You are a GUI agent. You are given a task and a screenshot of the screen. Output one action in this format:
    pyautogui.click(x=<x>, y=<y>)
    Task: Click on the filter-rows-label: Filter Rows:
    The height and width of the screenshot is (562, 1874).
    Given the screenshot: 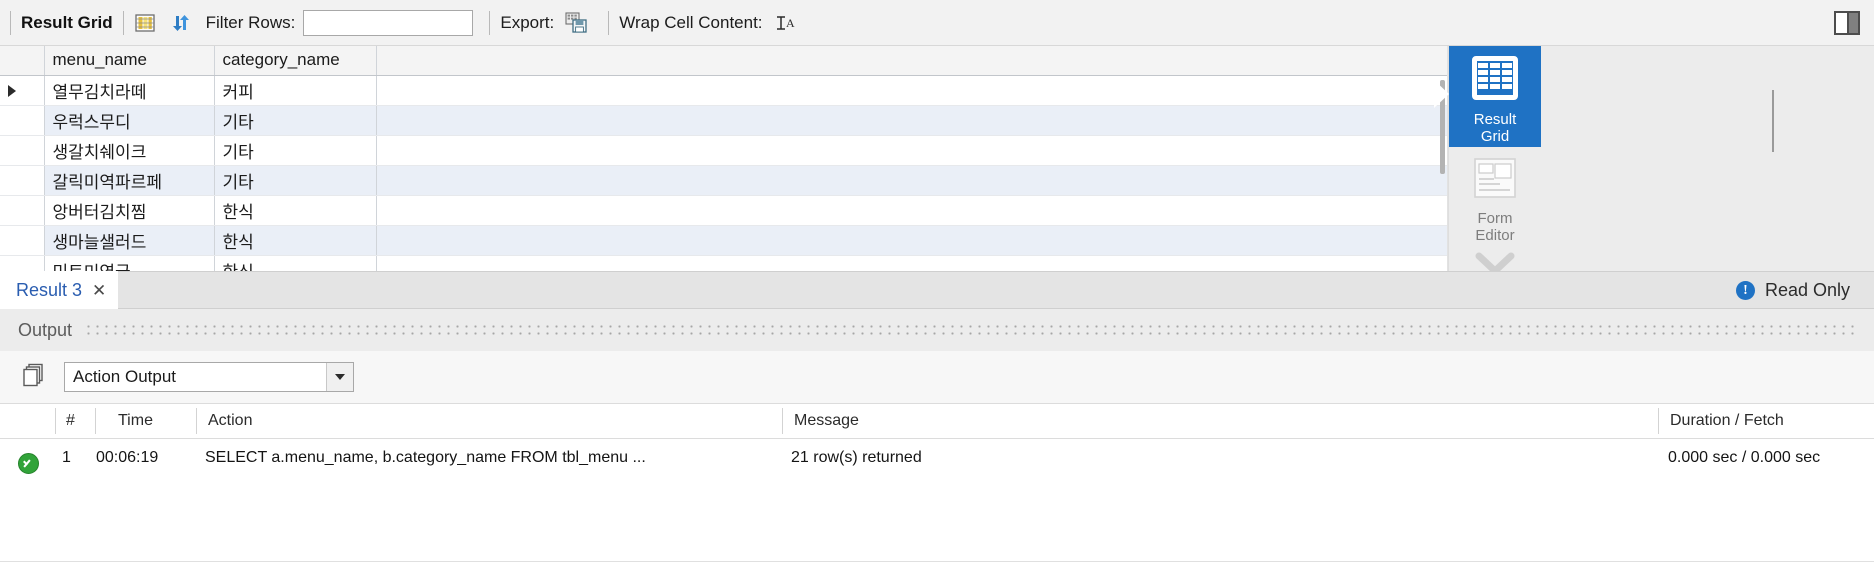 What is the action you would take?
    pyautogui.click(x=250, y=22)
    